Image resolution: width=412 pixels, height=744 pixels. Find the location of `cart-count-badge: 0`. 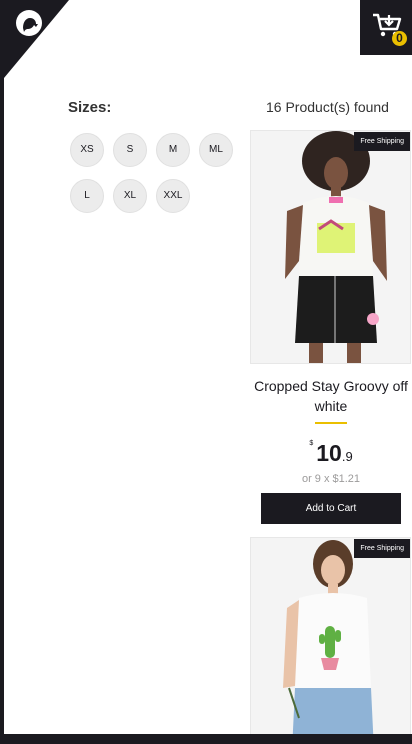

cart-count-badge: 0 is located at coordinates (399, 38).